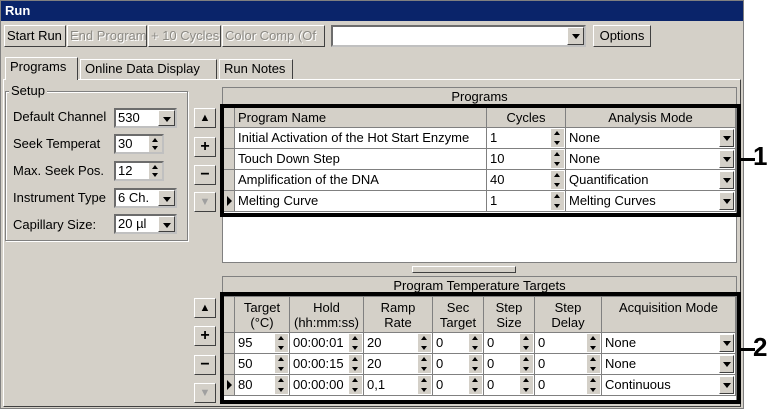 Image resolution: width=771 pixels, height=409 pixels. Describe the element at coordinates (464, 269) in the screenshot. I see `panel-splitter` at that location.